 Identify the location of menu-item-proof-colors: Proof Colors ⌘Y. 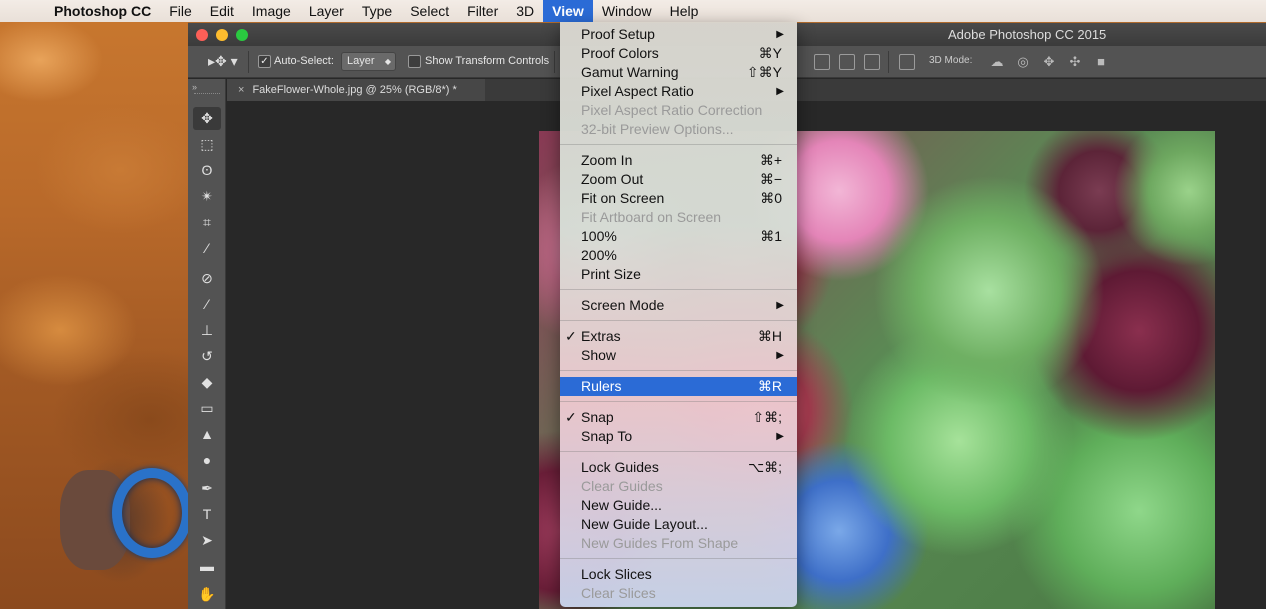
(678, 53).